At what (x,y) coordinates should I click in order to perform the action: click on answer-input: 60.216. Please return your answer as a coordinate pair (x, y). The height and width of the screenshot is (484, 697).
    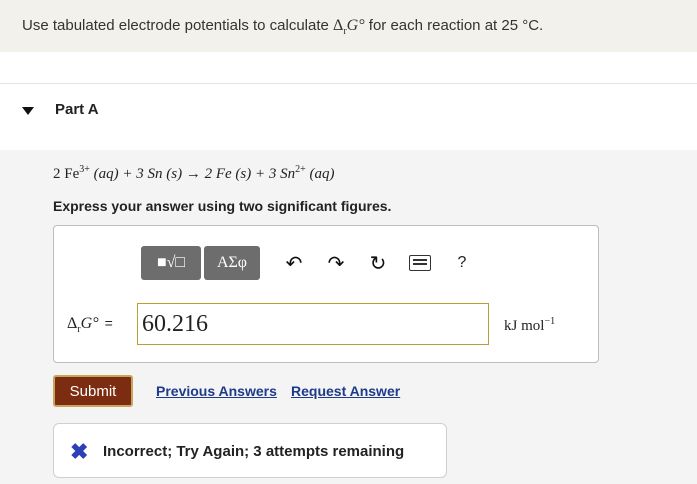
    Looking at the image, I should click on (313, 324).